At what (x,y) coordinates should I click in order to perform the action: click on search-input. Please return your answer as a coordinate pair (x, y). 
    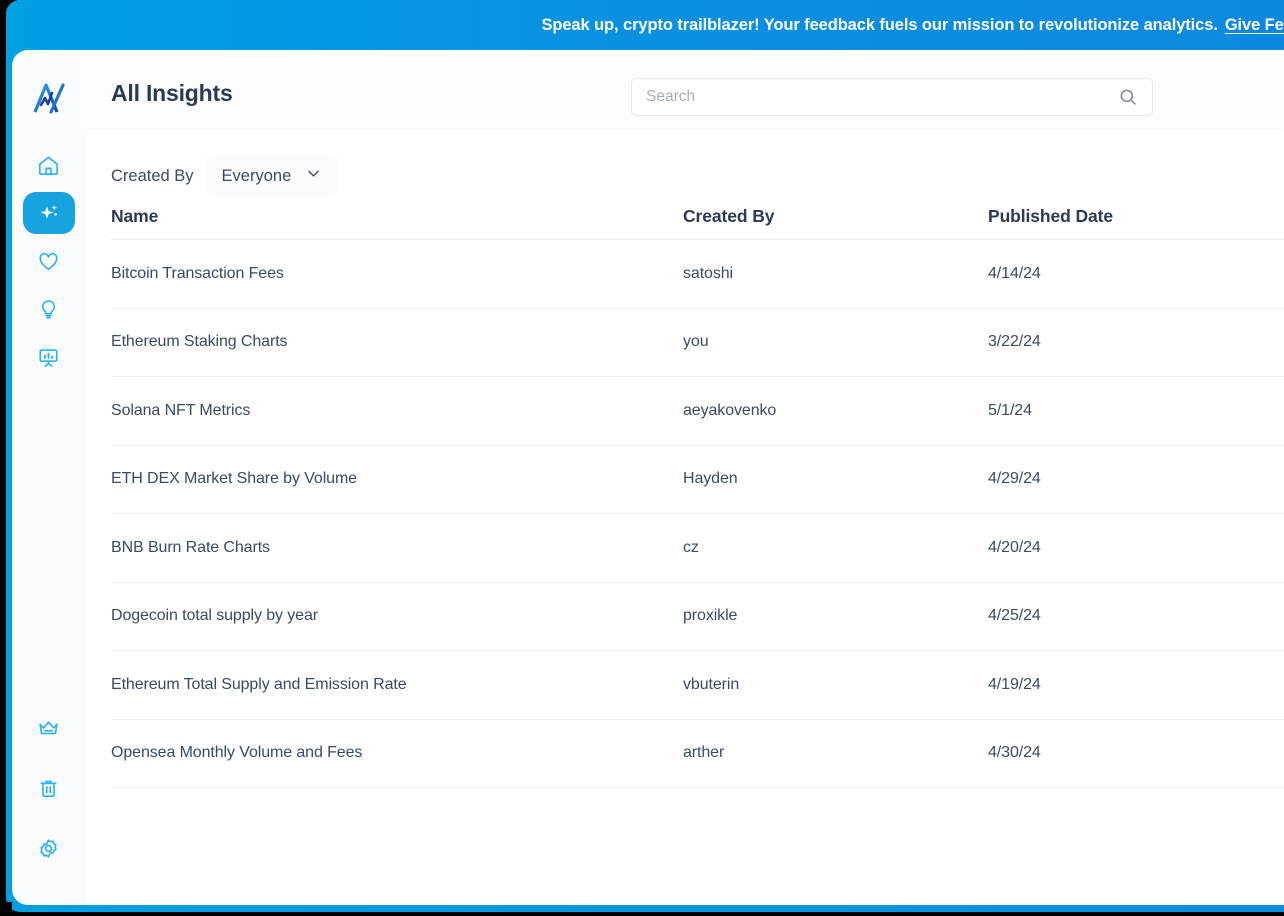
    Looking at the image, I should click on (882, 97).